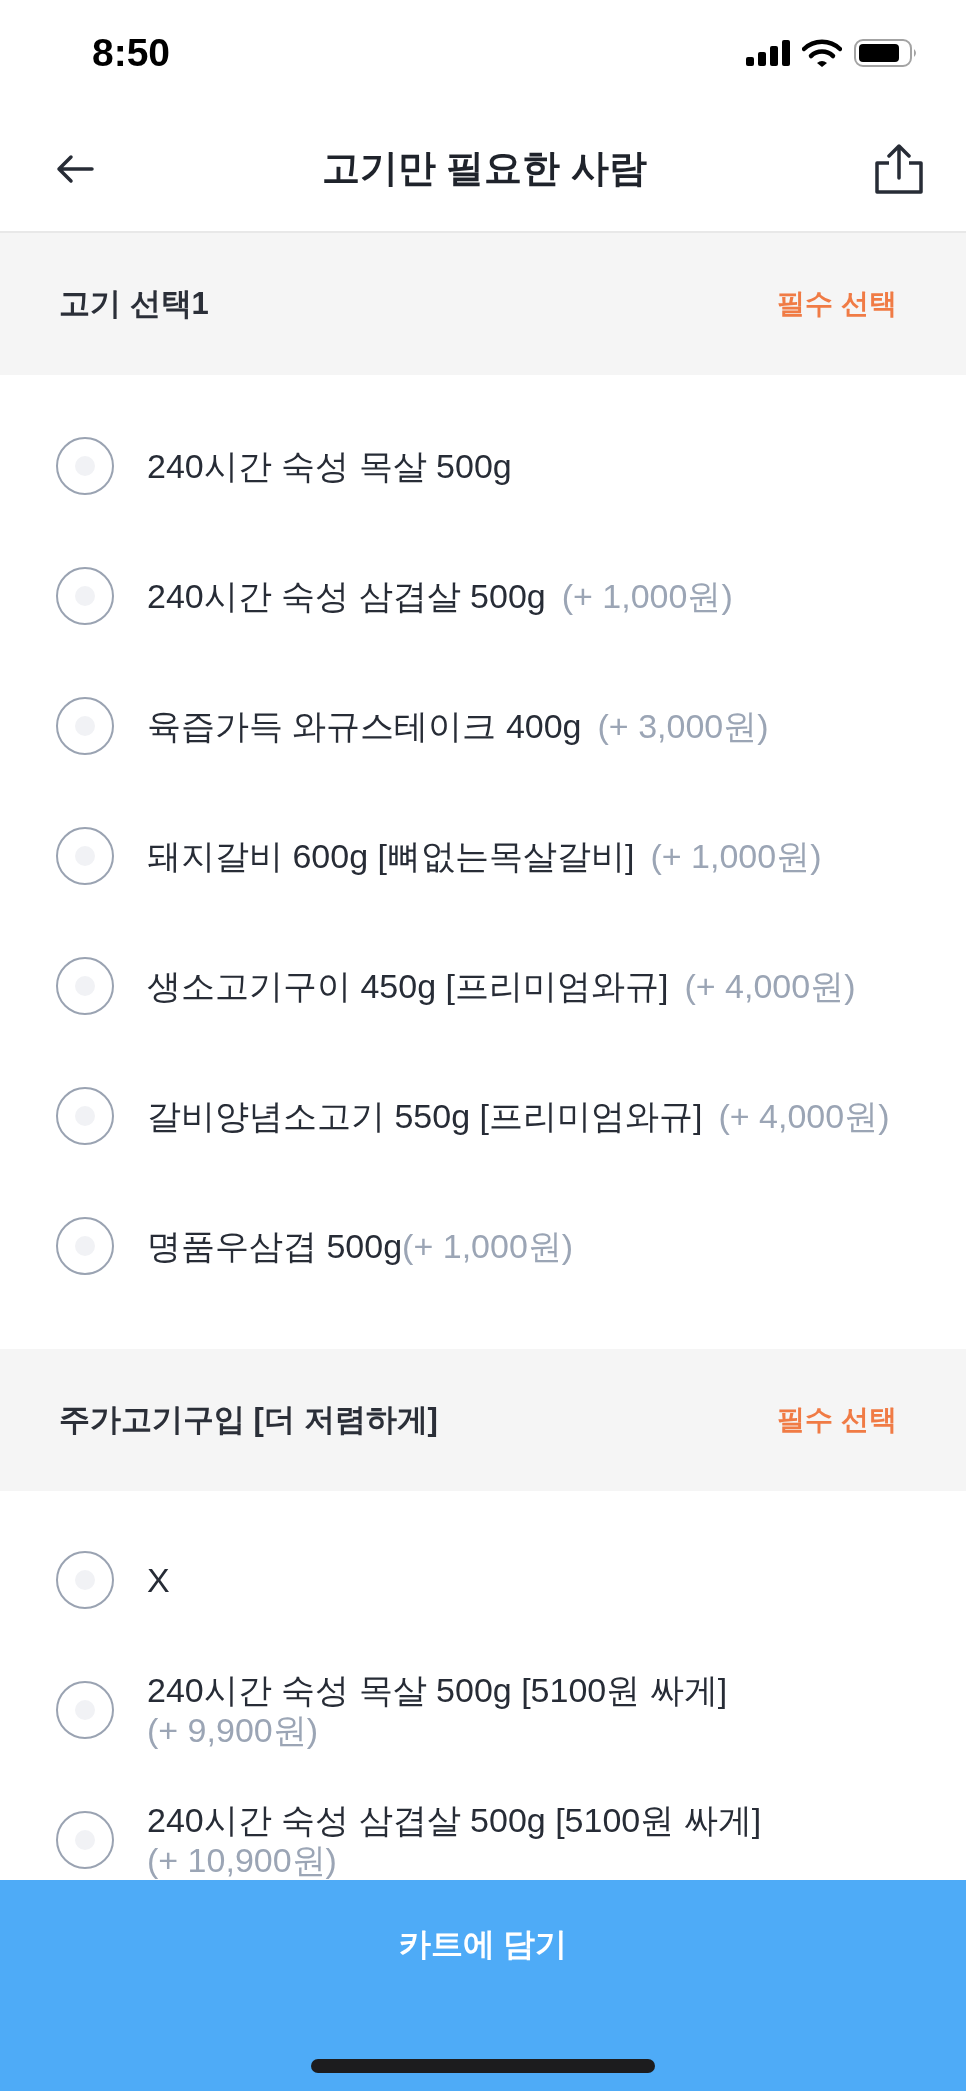  Describe the element at coordinates (483, 1985) in the screenshot. I see `add-to-cart-button: 카트에 담기` at that location.